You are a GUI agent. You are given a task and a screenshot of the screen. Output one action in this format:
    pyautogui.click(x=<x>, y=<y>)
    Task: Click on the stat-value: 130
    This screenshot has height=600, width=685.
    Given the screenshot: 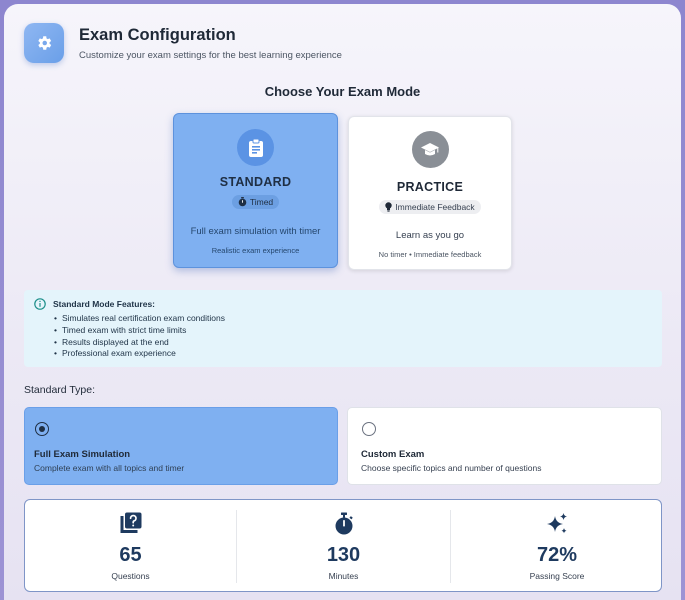 What is the action you would take?
    pyautogui.click(x=343, y=555)
    